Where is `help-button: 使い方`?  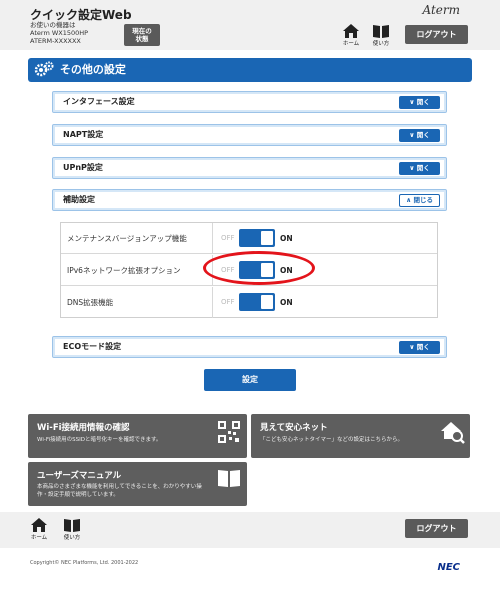 help-button: 使い方 is located at coordinates (381, 35).